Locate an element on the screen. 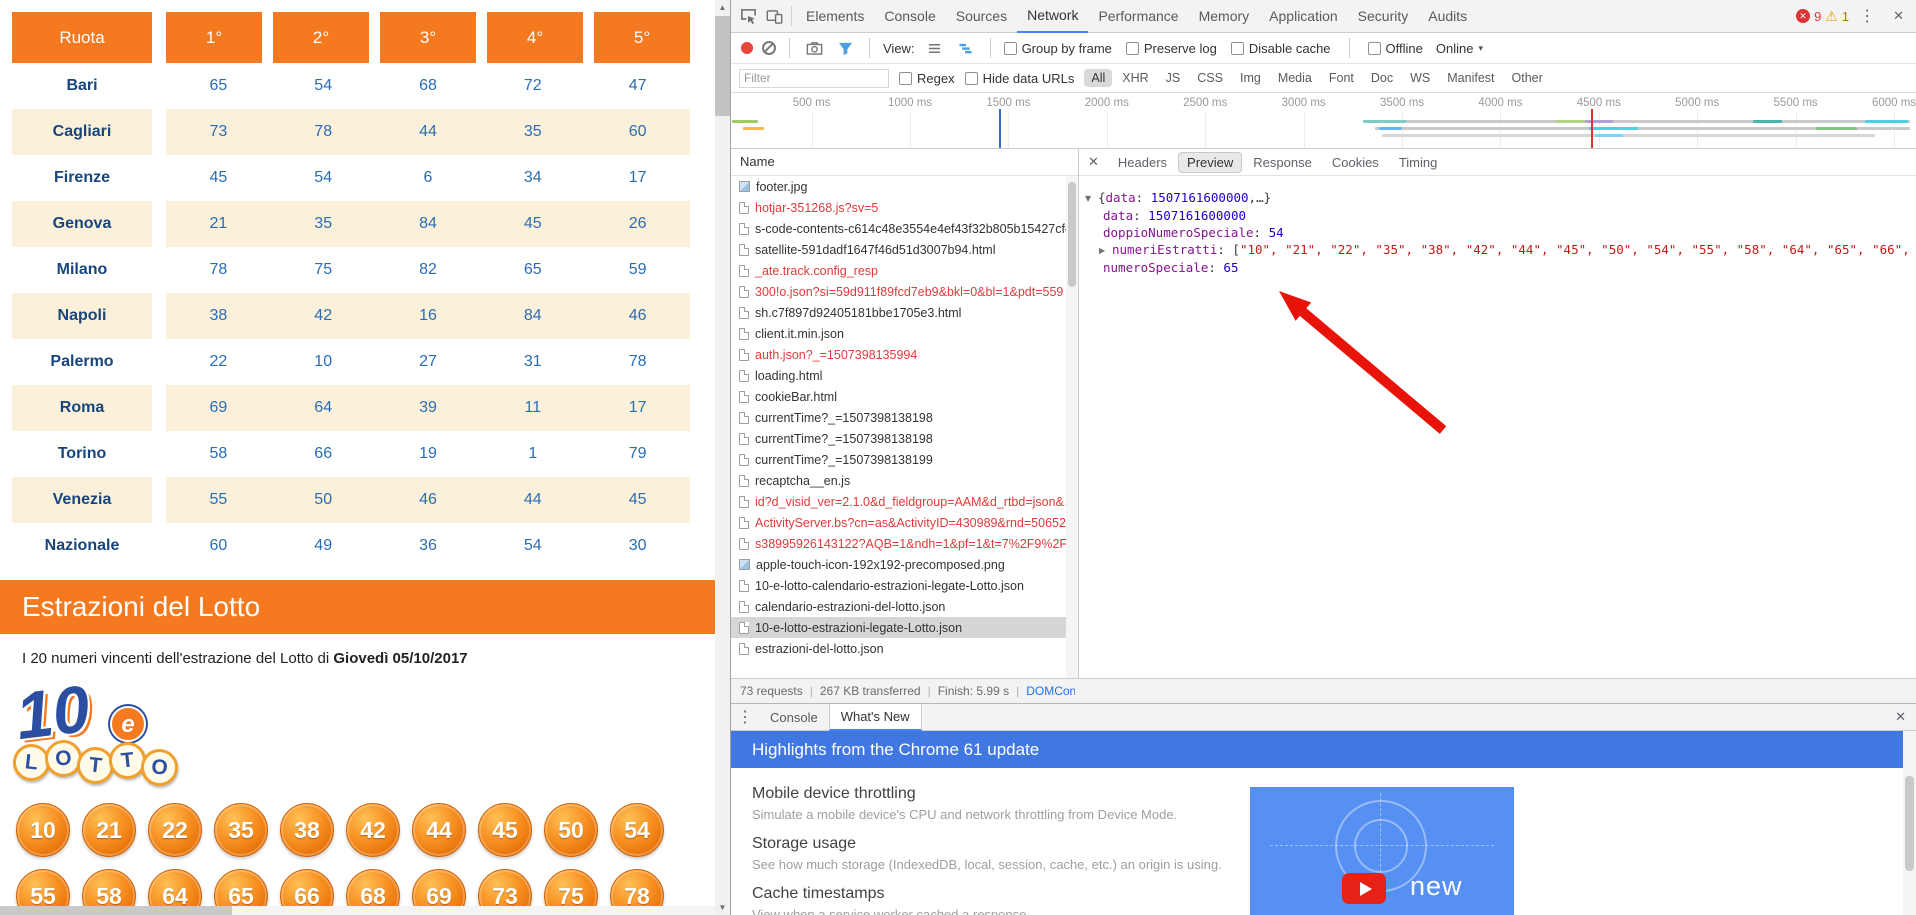 The height and width of the screenshot is (915, 1916). drawer-menu-icon: ⋮ is located at coordinates (745, 717).